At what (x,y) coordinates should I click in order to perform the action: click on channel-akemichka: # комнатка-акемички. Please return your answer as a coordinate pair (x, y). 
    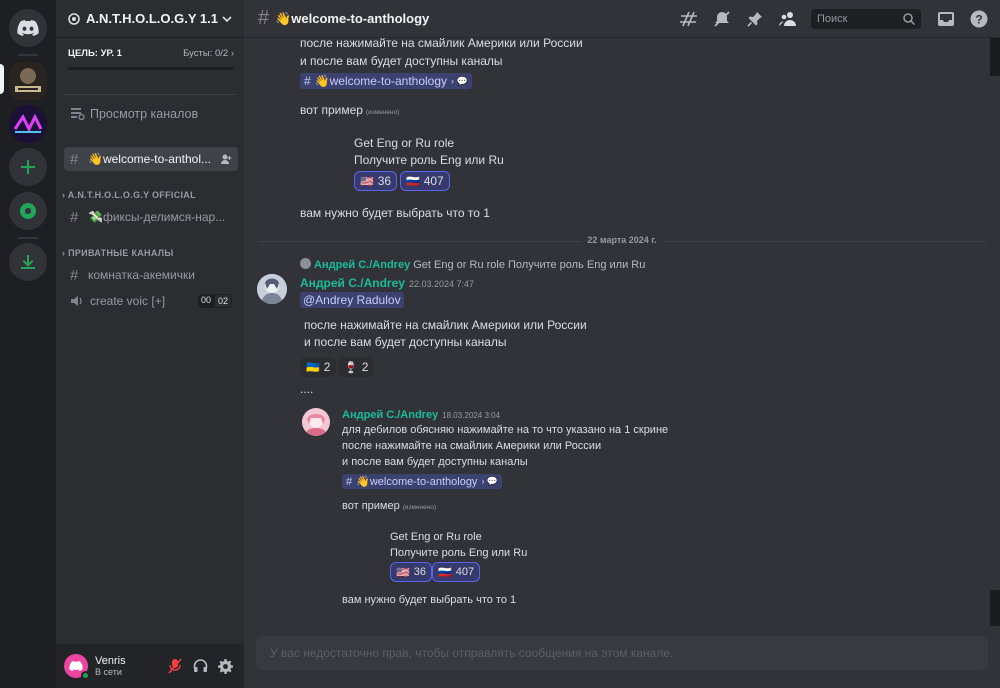
    Looking at the image, I should click on (151, 275).